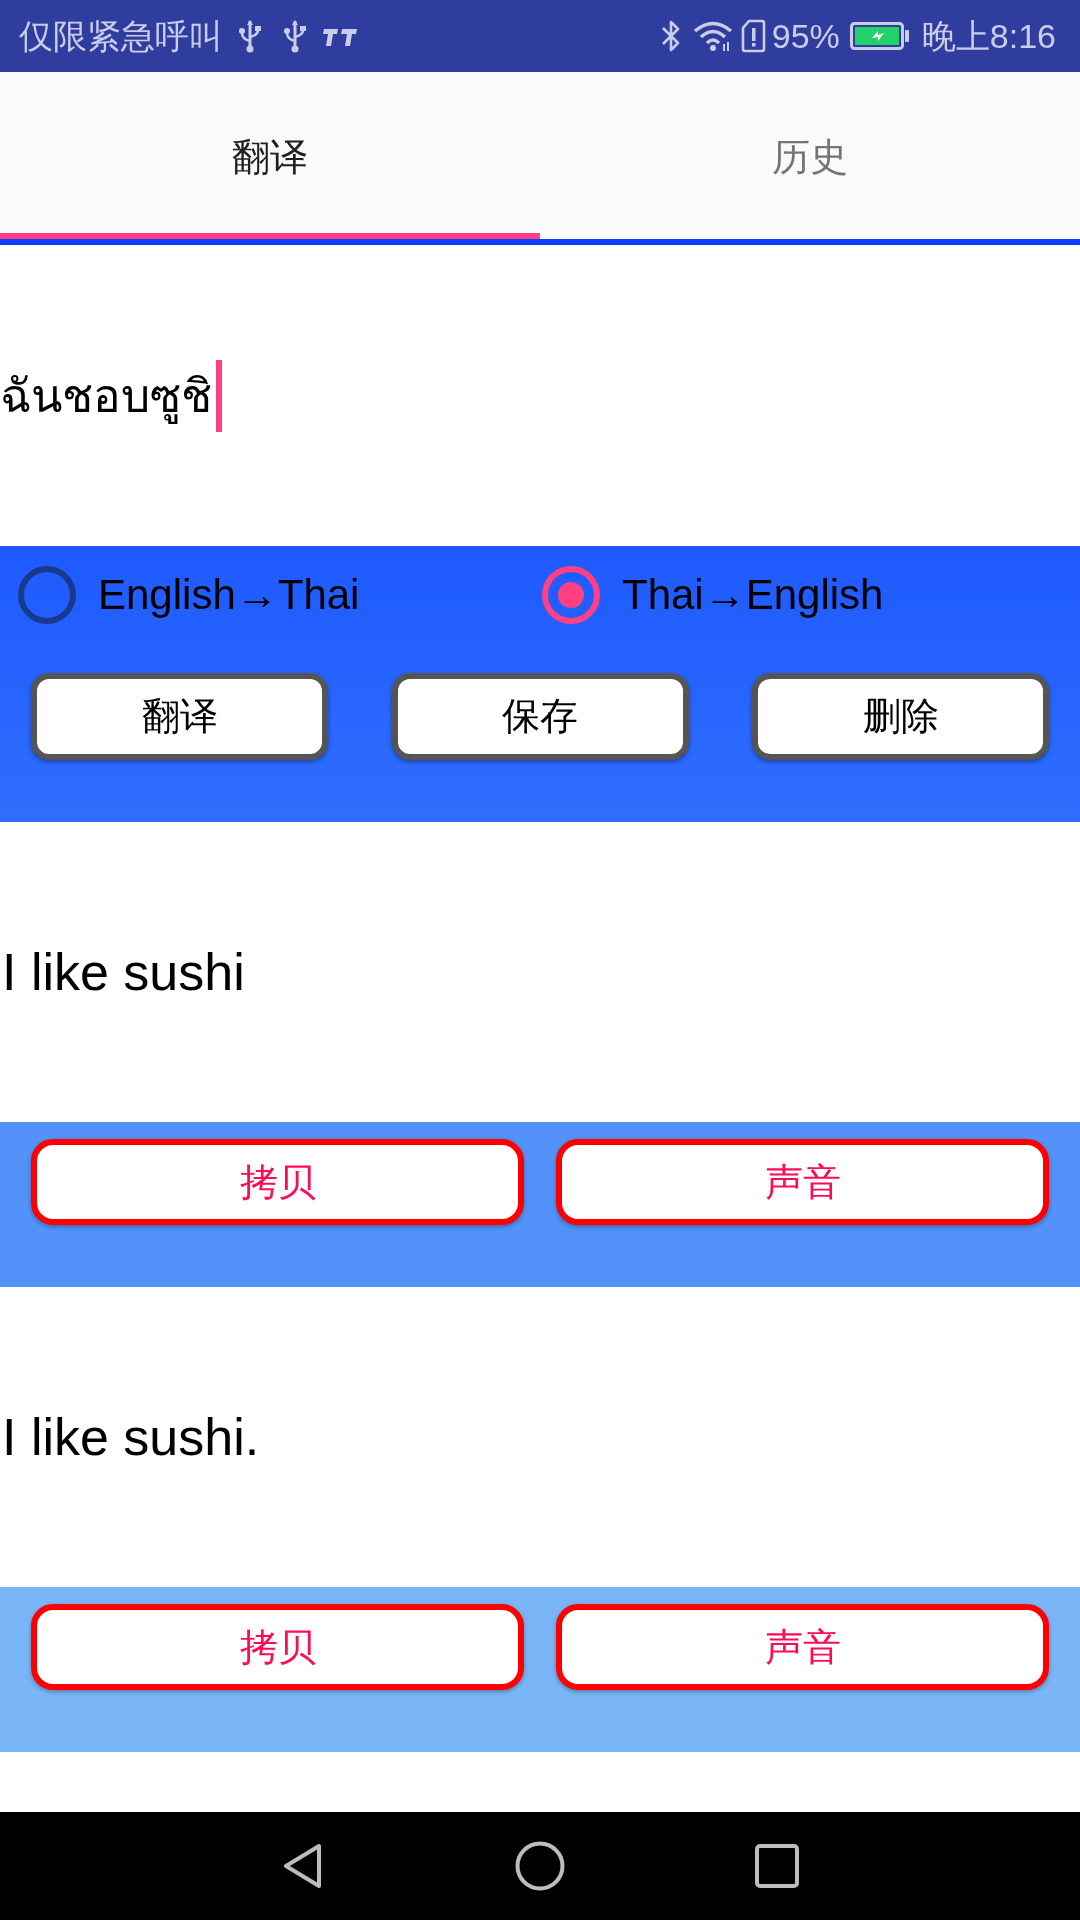 The width and height of the screenshot is (1080, 1920). I want to click on recent-apps-icon, so click(777, 1866).